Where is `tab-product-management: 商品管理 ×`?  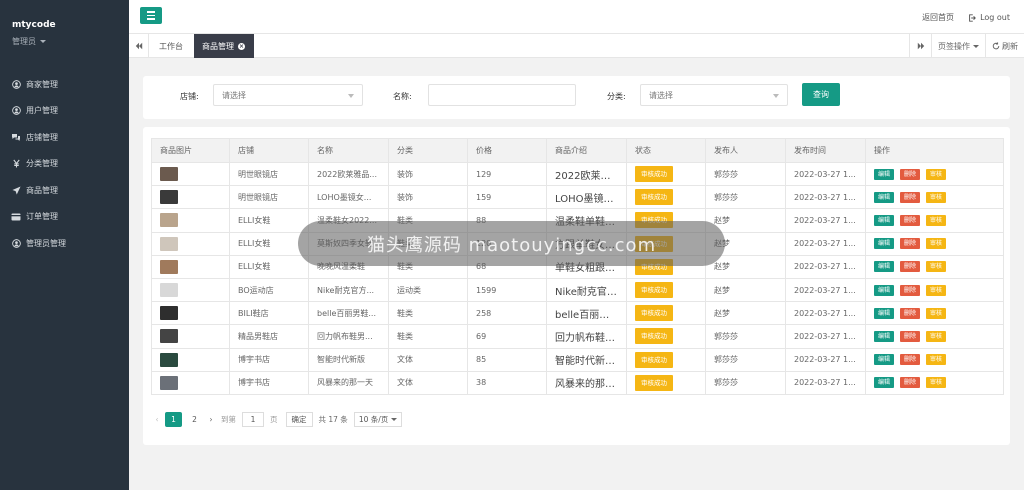
tab-product-management: 商品管理 × is located at coordinates (224, 46).